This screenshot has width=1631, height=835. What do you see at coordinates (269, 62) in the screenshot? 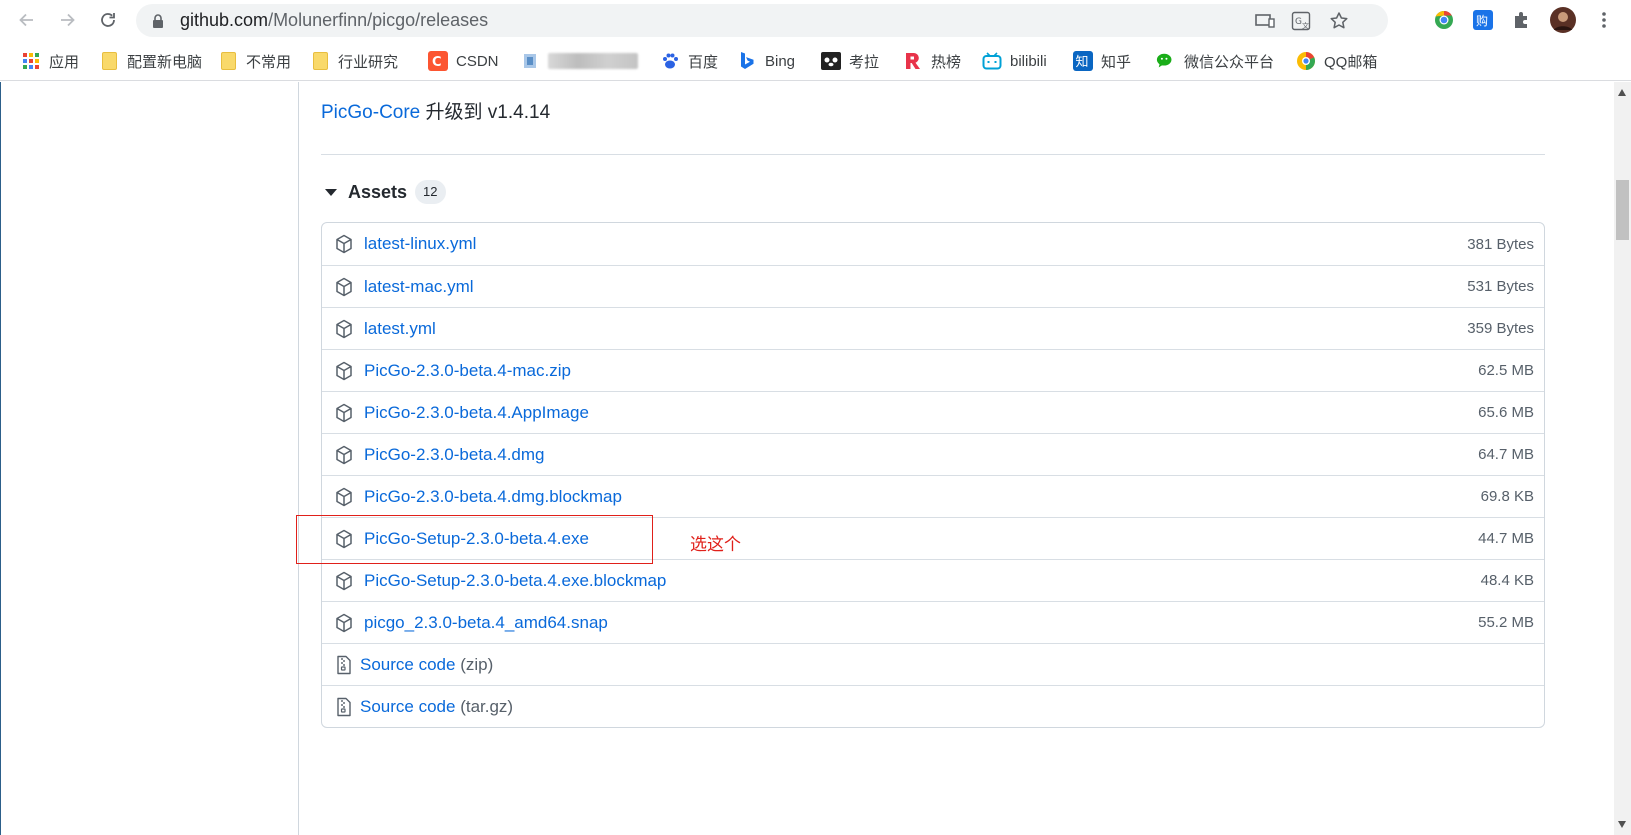
I see `bookmark-label: 不常用` at bounding box center [269, 62].